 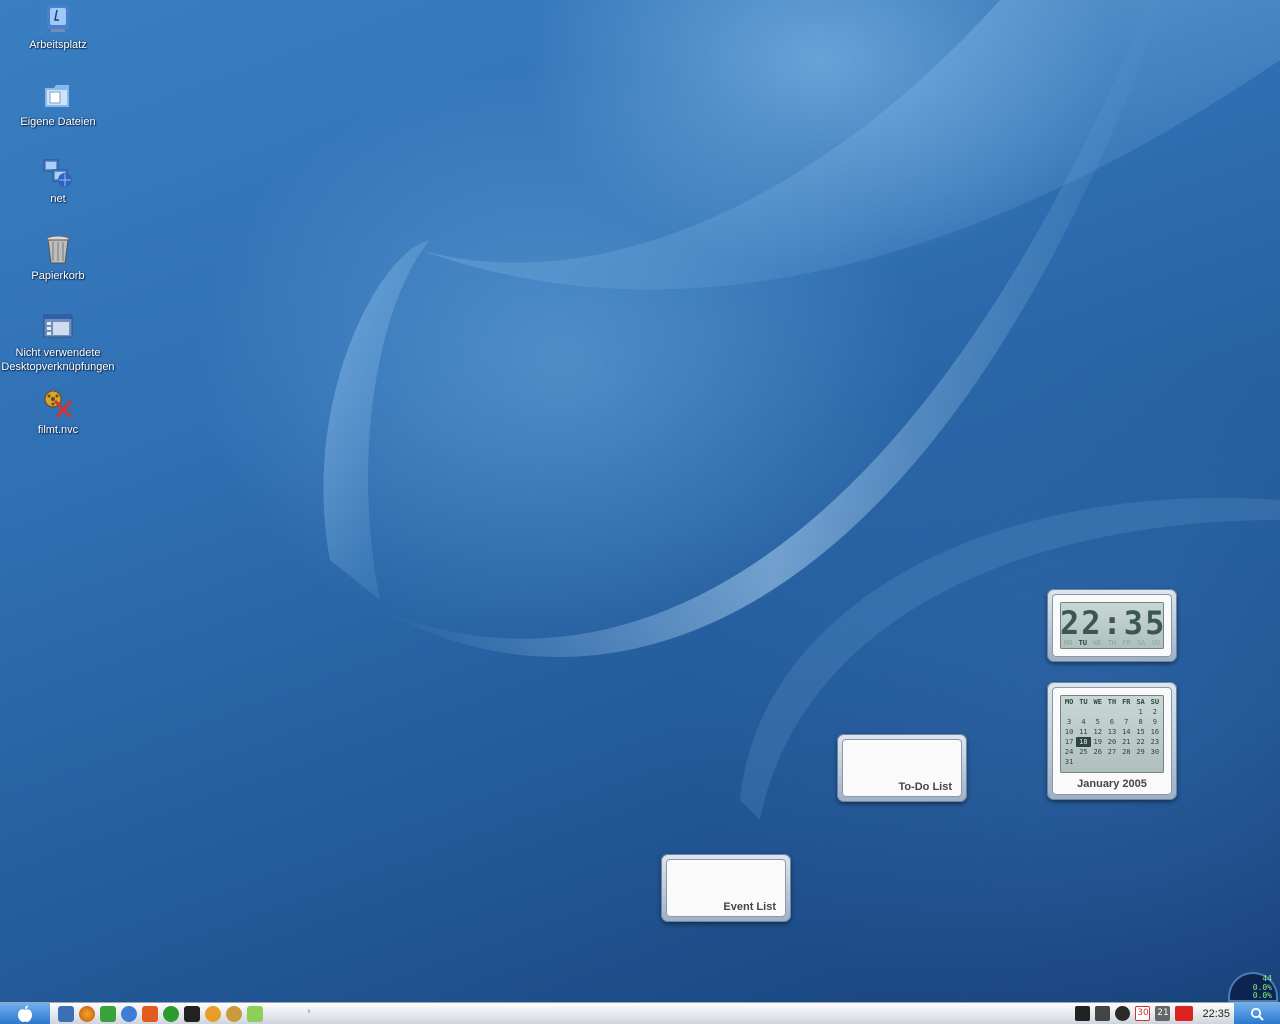 I want to click on system-tray: 30 21 22:35, so click(x=1152, y=1013).